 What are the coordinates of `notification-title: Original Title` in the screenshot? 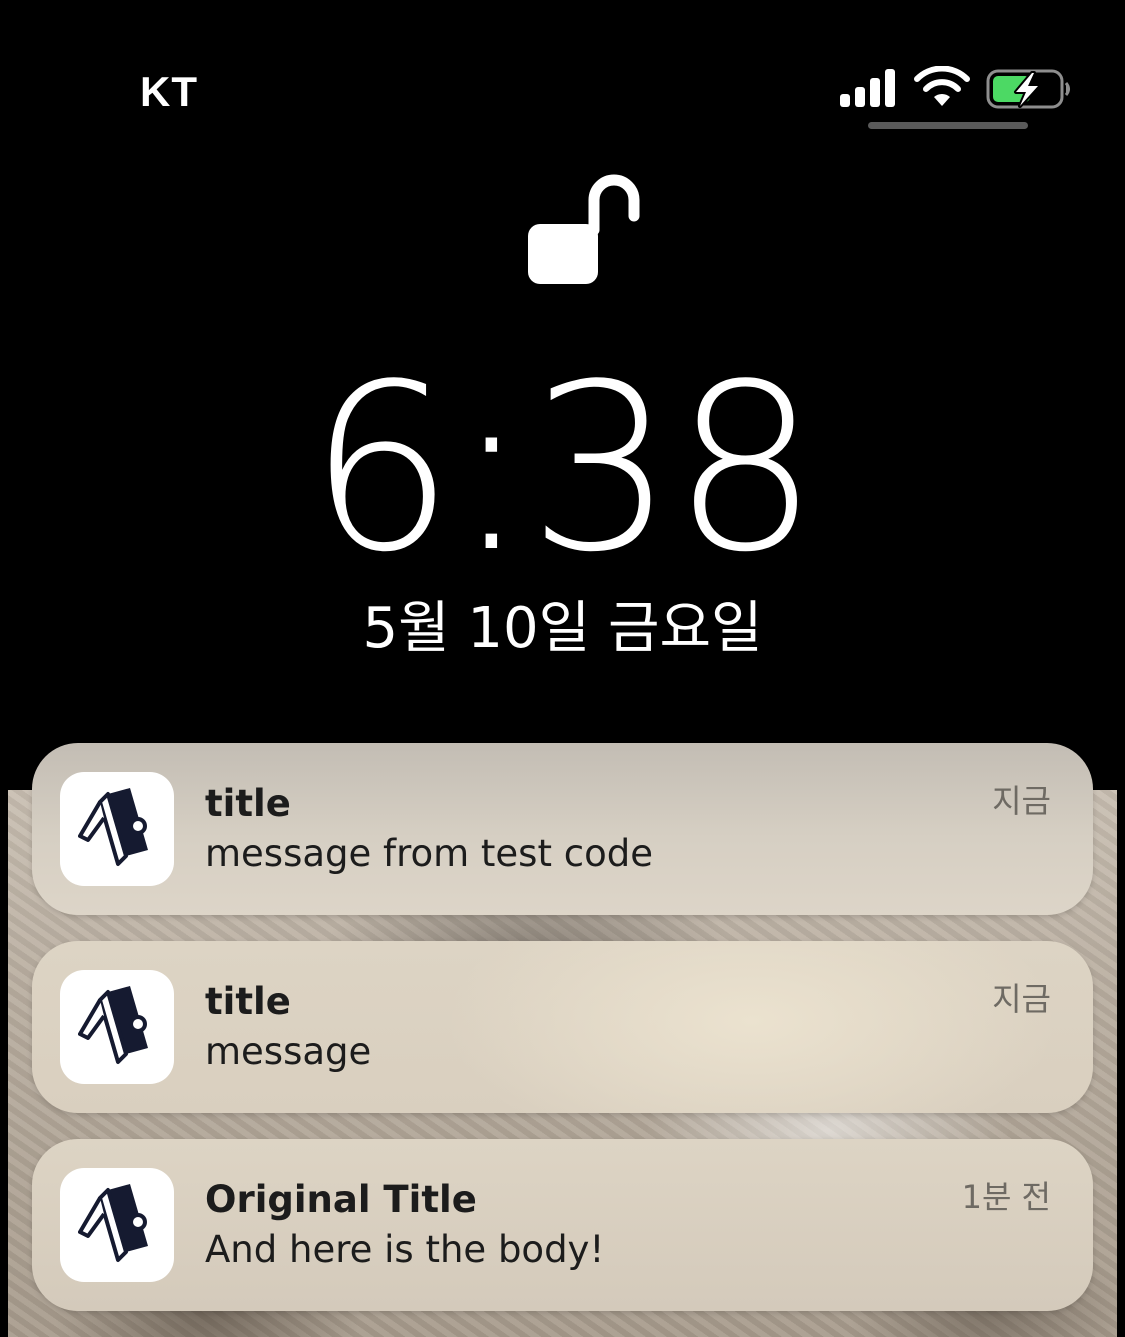 It's located at (341, 1199).